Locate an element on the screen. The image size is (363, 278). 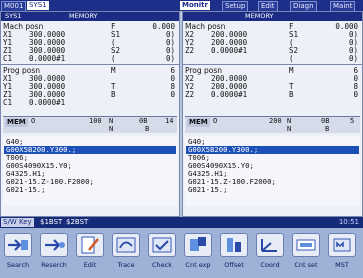
softkey-label: Offset is located at coordinates (234, 265).